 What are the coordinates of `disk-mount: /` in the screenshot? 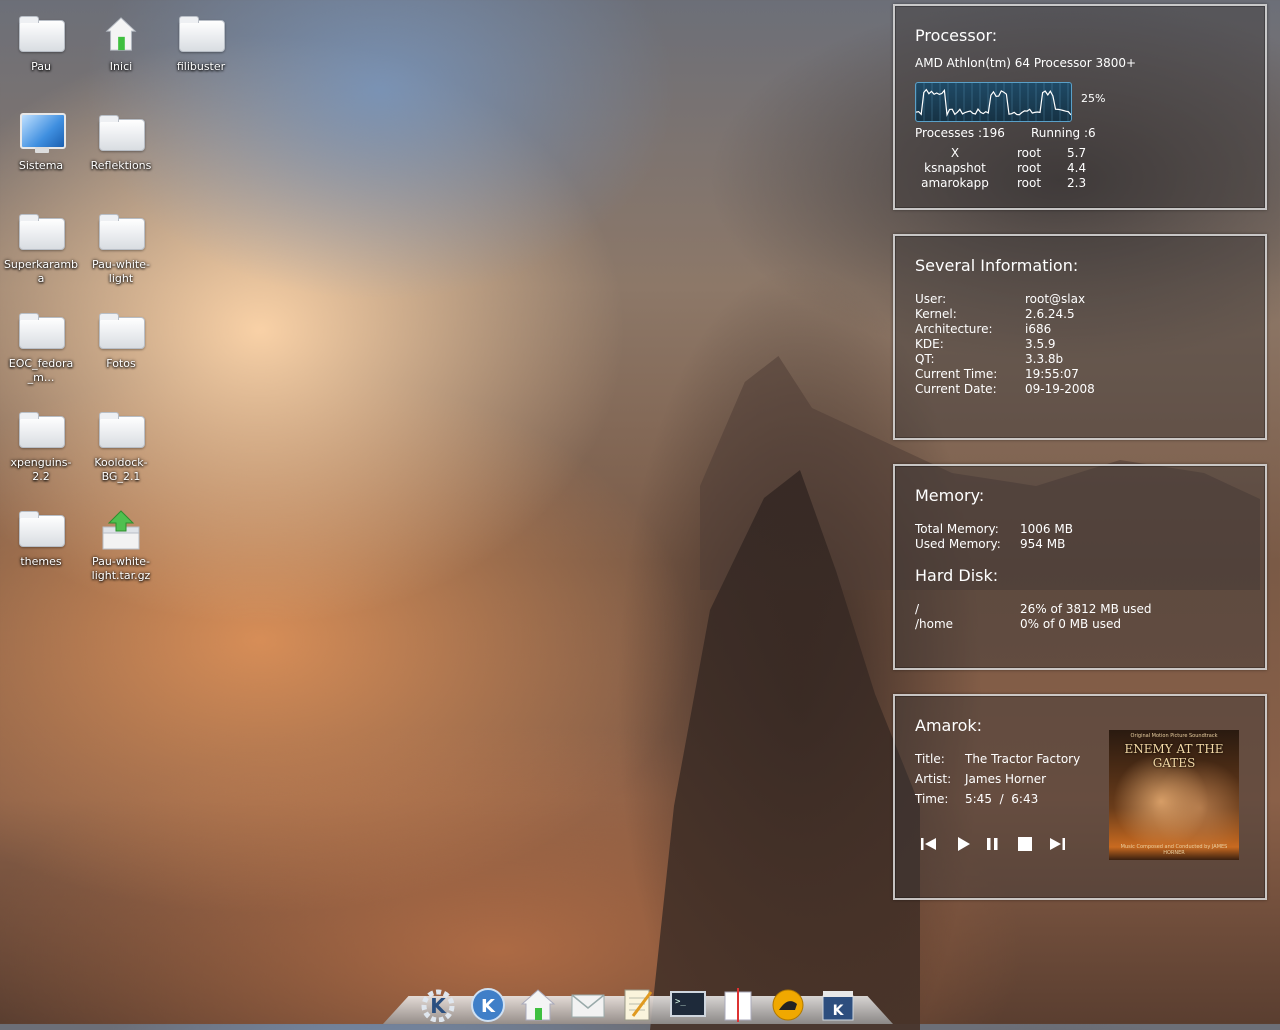 It's located at (917, 609).